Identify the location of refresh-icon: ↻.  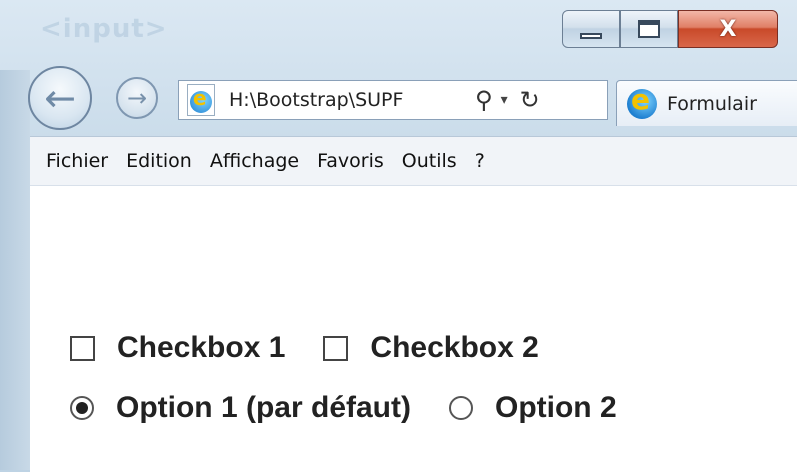
(530, 100).